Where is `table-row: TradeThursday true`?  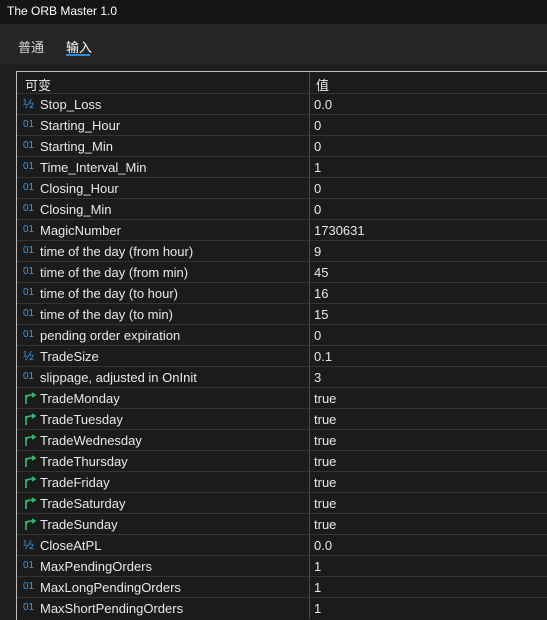 table-row: TradeThursday true is located at coordinates (282, 461).